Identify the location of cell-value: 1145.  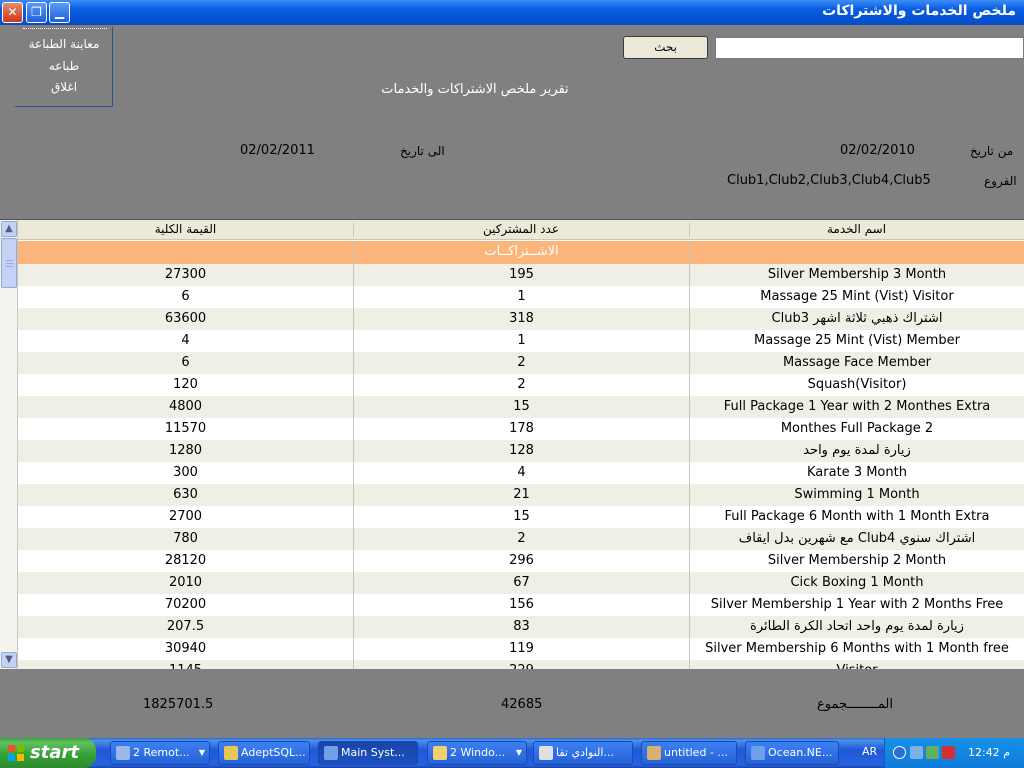
(185, 664).